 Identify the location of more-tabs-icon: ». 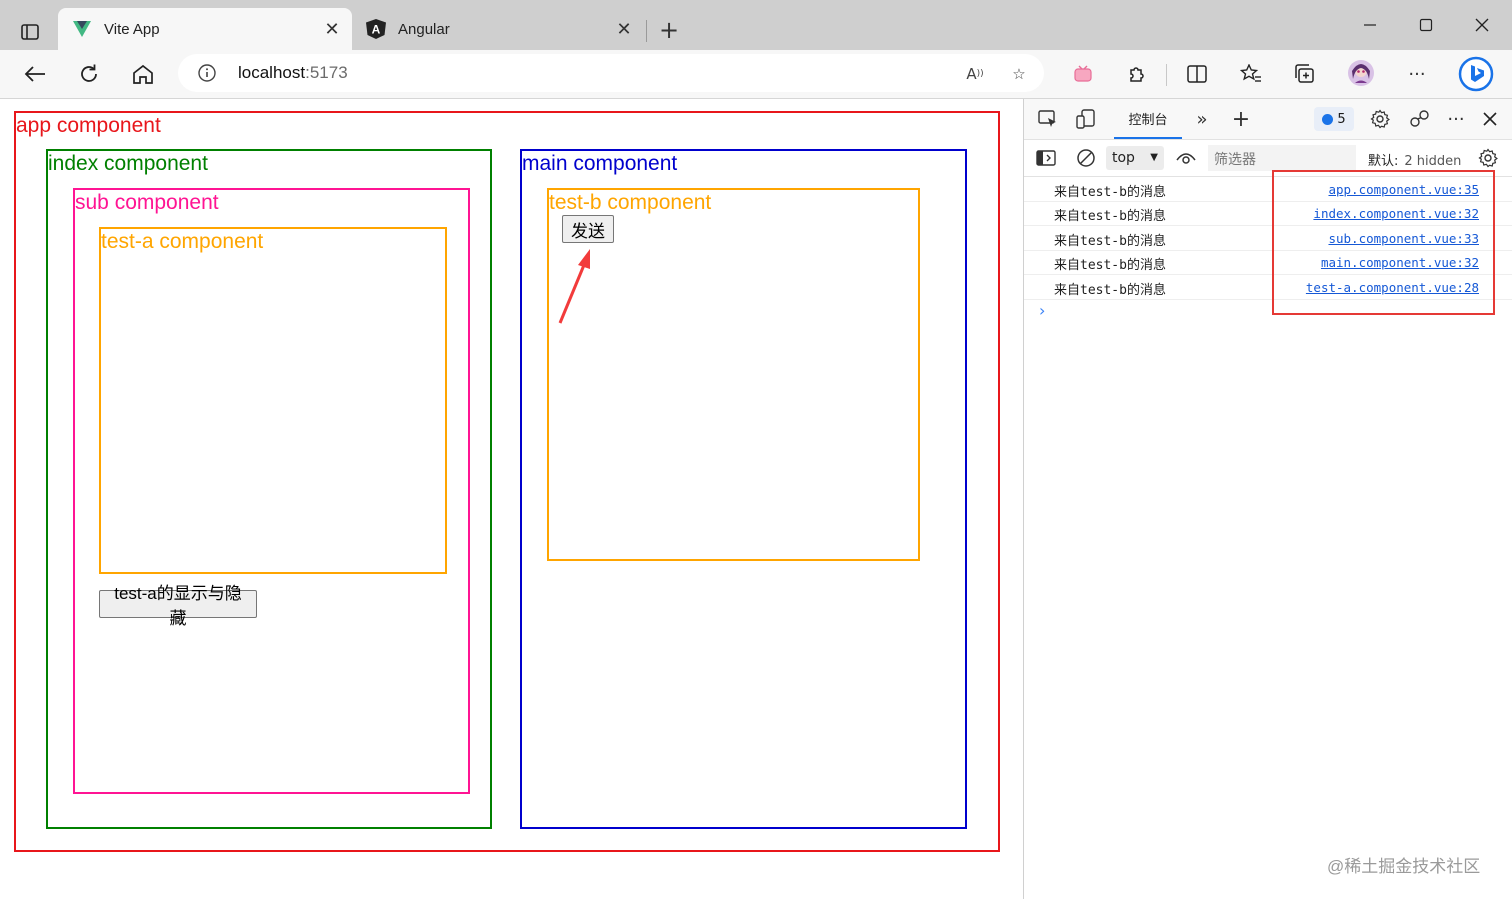
(1202, 119).